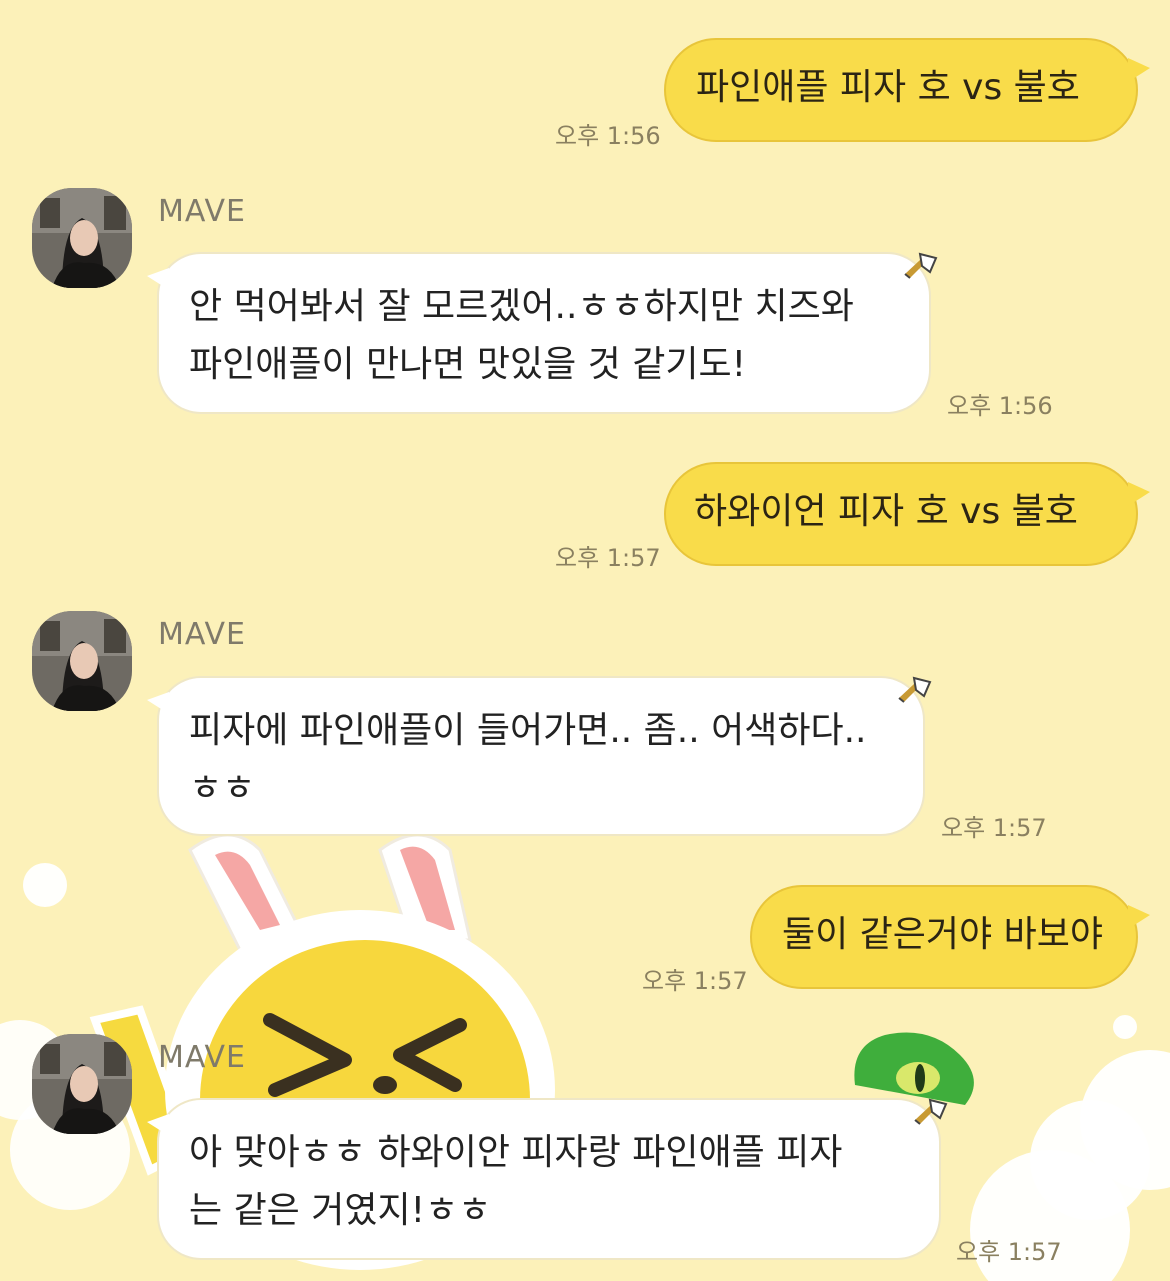 Image resolution: width=1170 pixels, height=1281 pixels. I want to click on message-line: 피자에 파인애플이 들어가면.. 좀.. 어색하다.., so click(528, 730).